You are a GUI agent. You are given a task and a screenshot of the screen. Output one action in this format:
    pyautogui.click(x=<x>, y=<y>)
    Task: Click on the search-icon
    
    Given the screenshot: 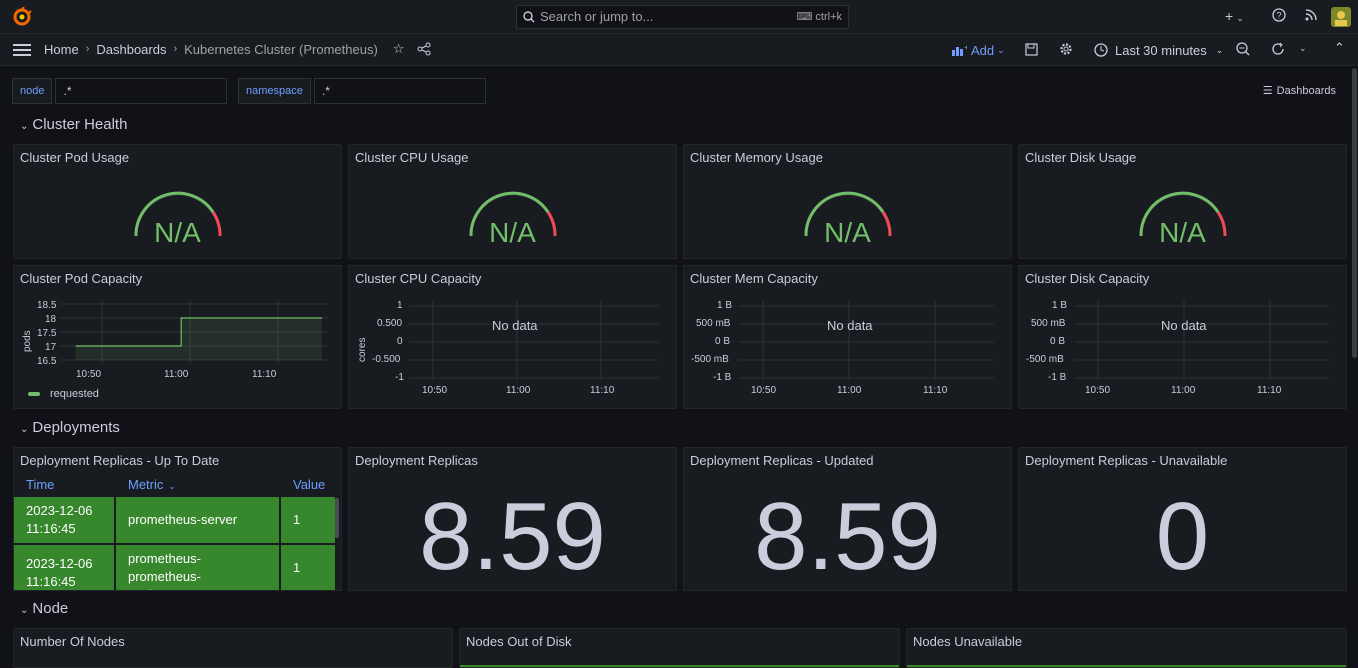 What is the action you would take?
    pyautogui.click(x=529, y=17)
    